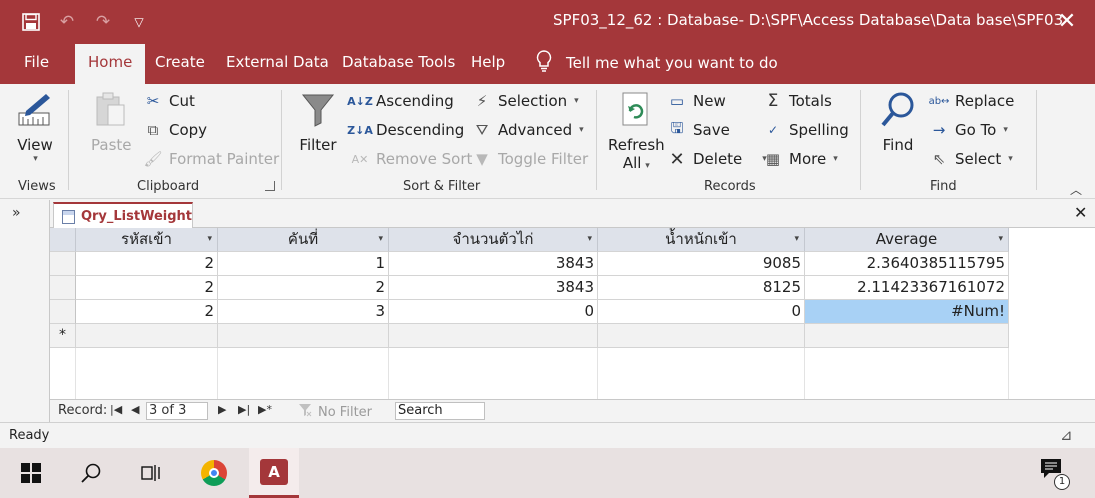  What do you see at coordinates (31, 22) in the screenshot?
I see `save-icon` at bounding box center [31, 22].